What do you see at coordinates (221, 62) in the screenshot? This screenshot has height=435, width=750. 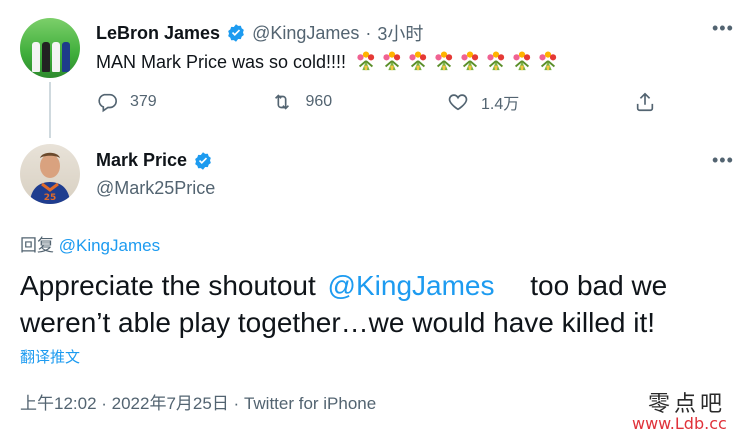 I see `tweet1-text: MAN Mark Price was so cold!!!!` at bounding box center [221, 62].